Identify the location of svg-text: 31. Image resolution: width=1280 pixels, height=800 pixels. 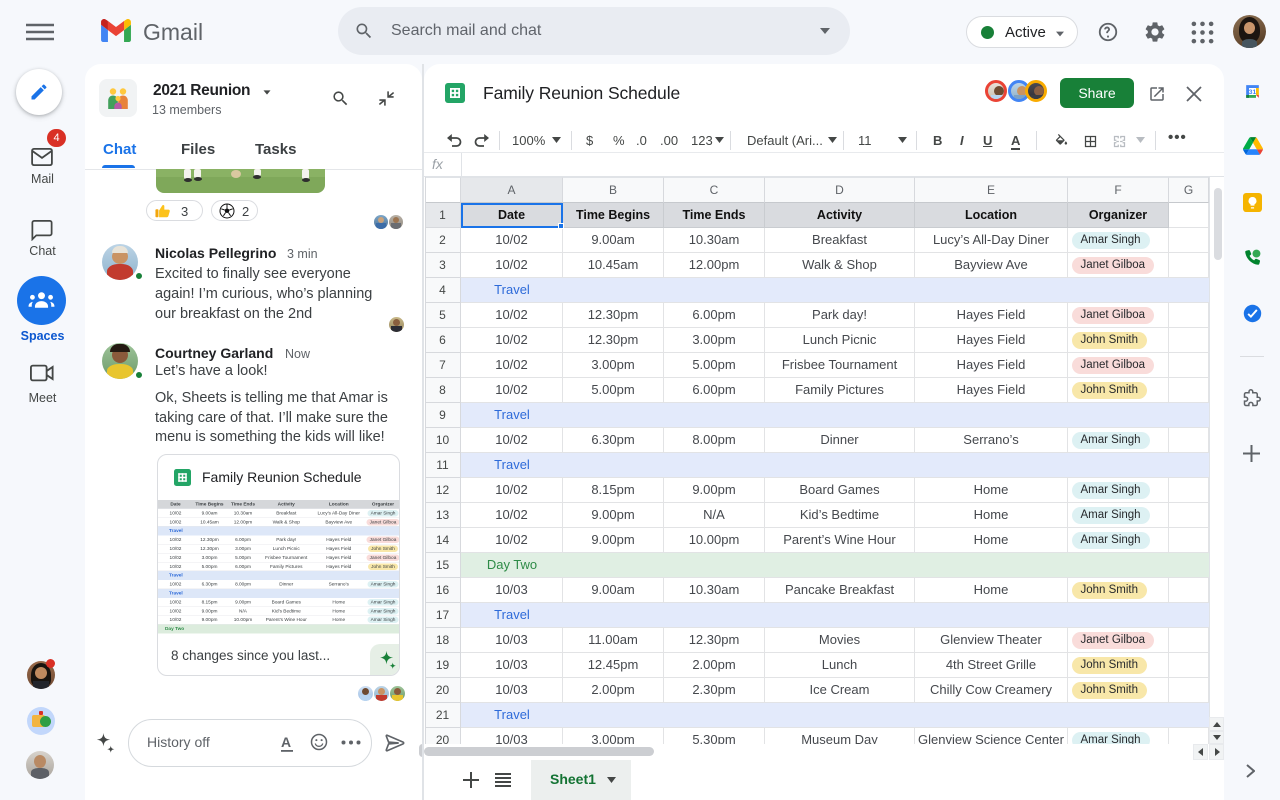
(1253, 92).